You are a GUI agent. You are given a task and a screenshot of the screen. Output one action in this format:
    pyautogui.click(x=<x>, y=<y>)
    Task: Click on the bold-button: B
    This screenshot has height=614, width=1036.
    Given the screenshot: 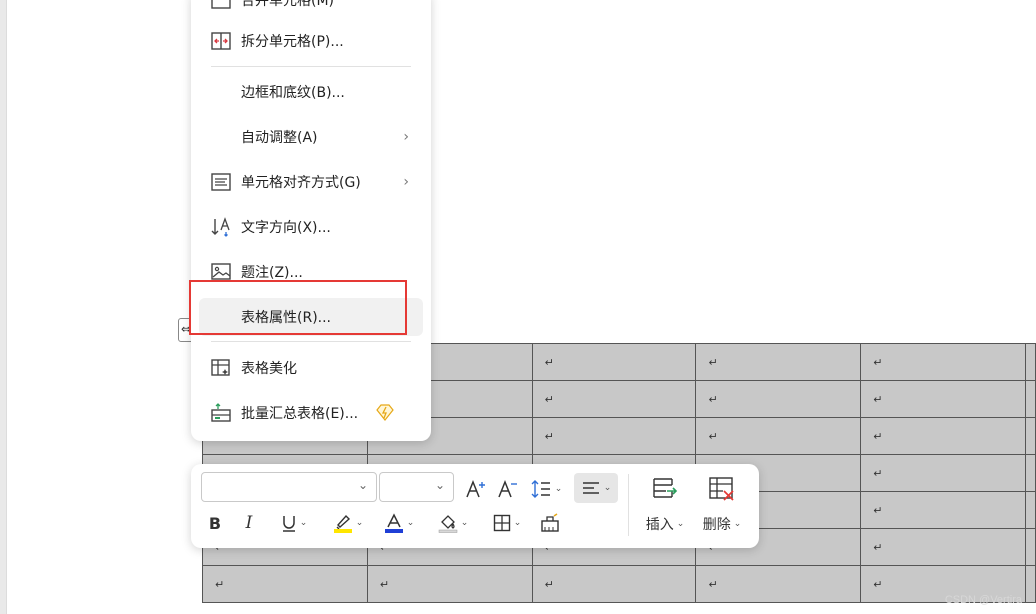 What is the action you would take?
    pyautogui.click(x=215, y=523)
    